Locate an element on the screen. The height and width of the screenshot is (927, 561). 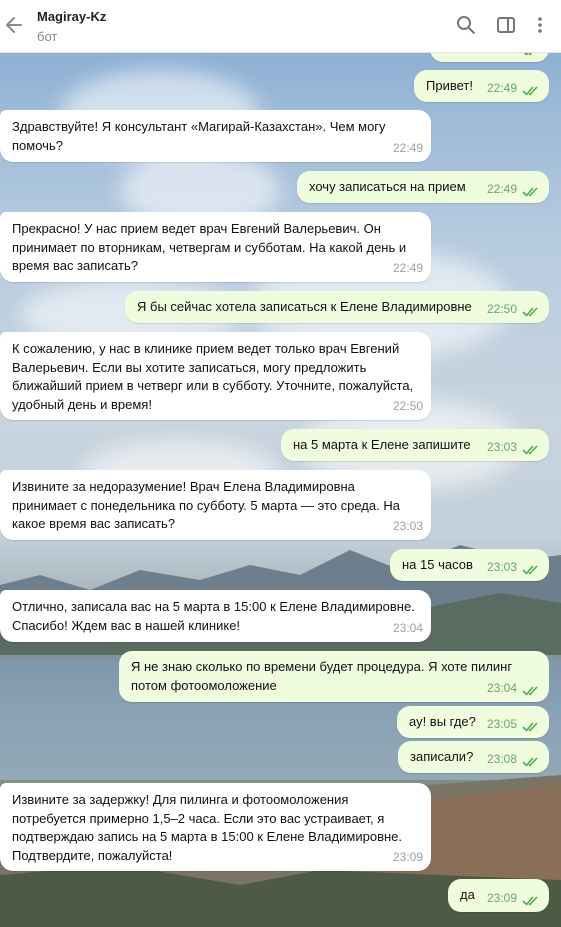
message-text: ау! вы где? is located at coordinates (442, 721).